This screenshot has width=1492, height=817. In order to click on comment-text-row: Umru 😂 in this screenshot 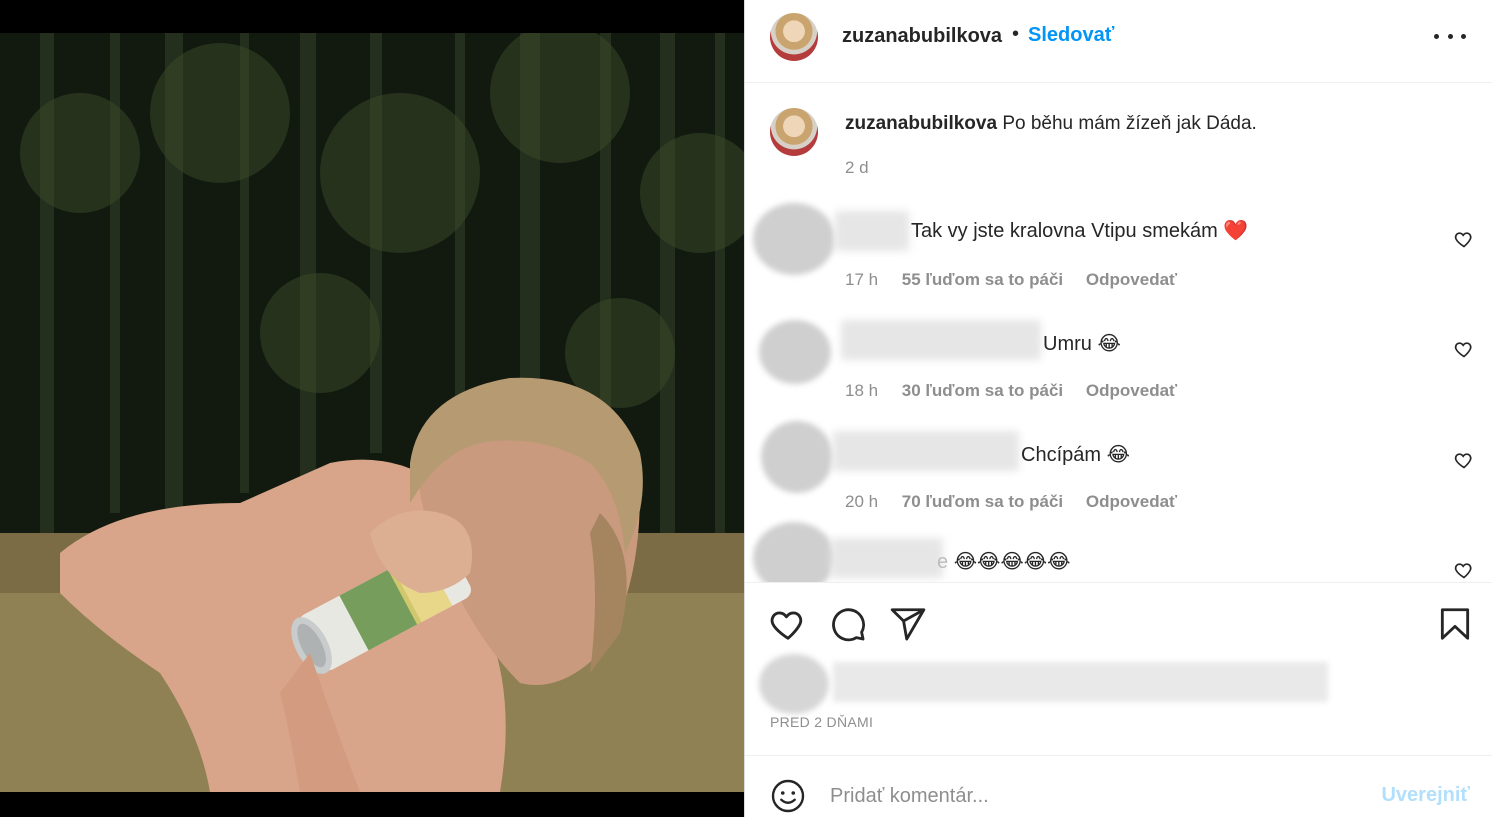, I will do `click(1082, 343)`.